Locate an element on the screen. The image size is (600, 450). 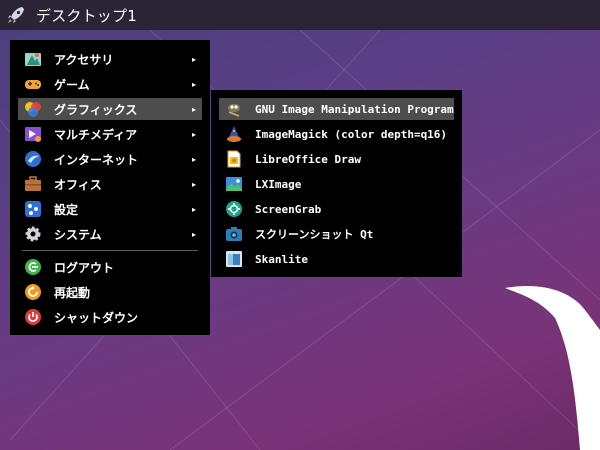
menu-item-label: アクセサリ is located at coordinates (84, 59).